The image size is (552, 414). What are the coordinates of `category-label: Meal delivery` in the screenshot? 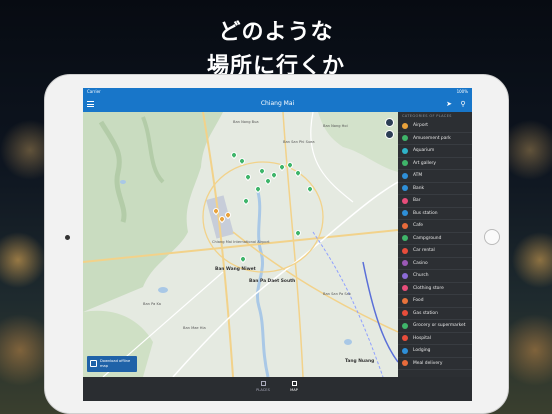 It's located at (428, 363).